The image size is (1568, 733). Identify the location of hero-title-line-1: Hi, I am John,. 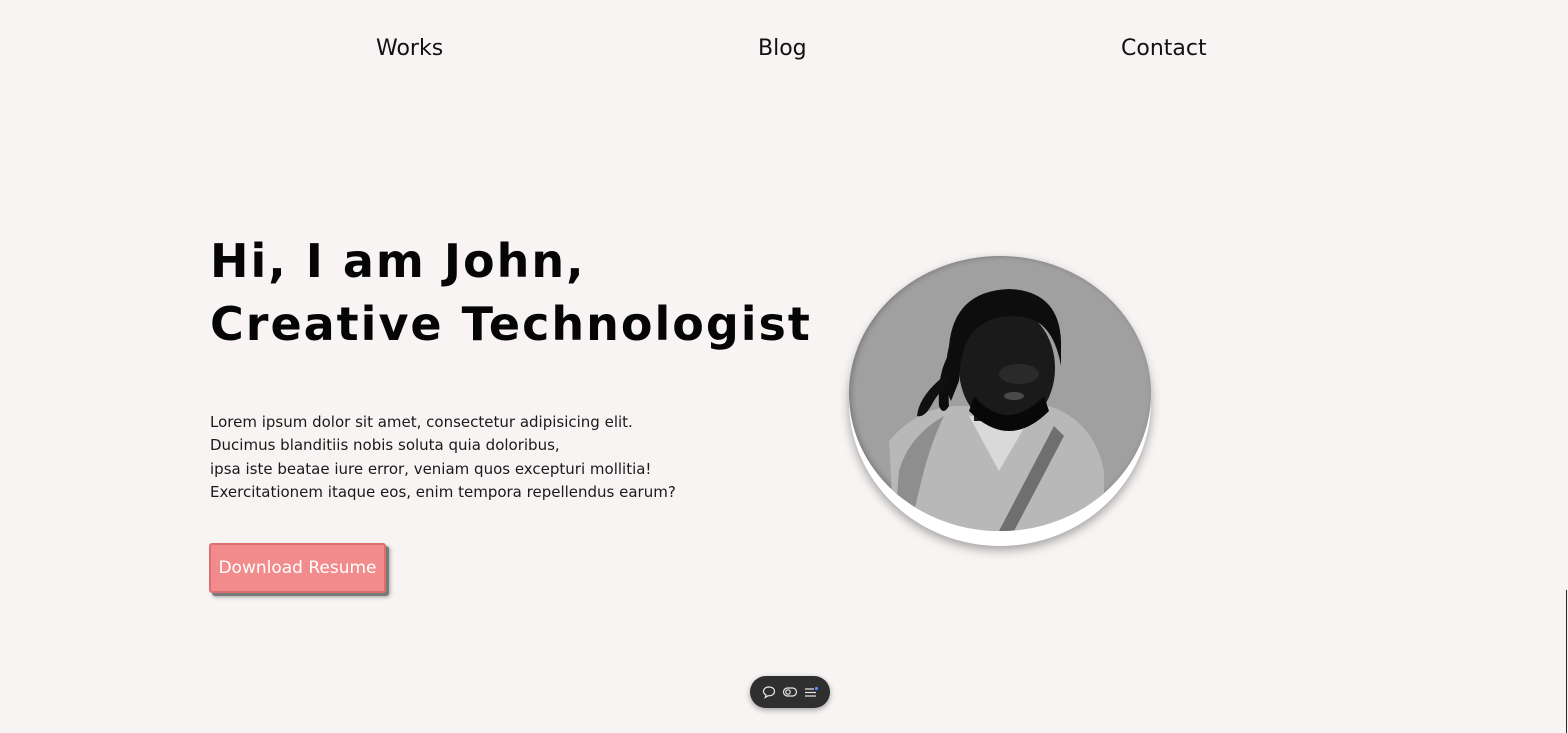
(398, 261).